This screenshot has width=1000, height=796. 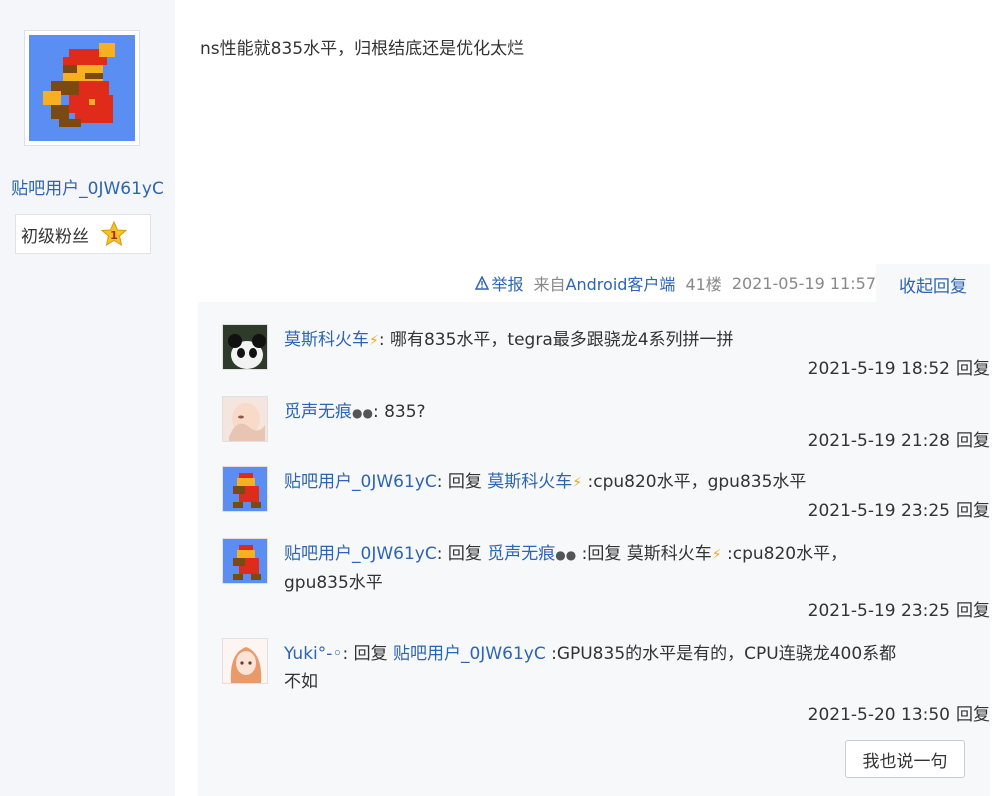 I want to click on comment-body: 莫斯科火车⚡: 哪有835水平，tegra最多跟骁龙4系列拼一拼, so click(x=634, y=340).